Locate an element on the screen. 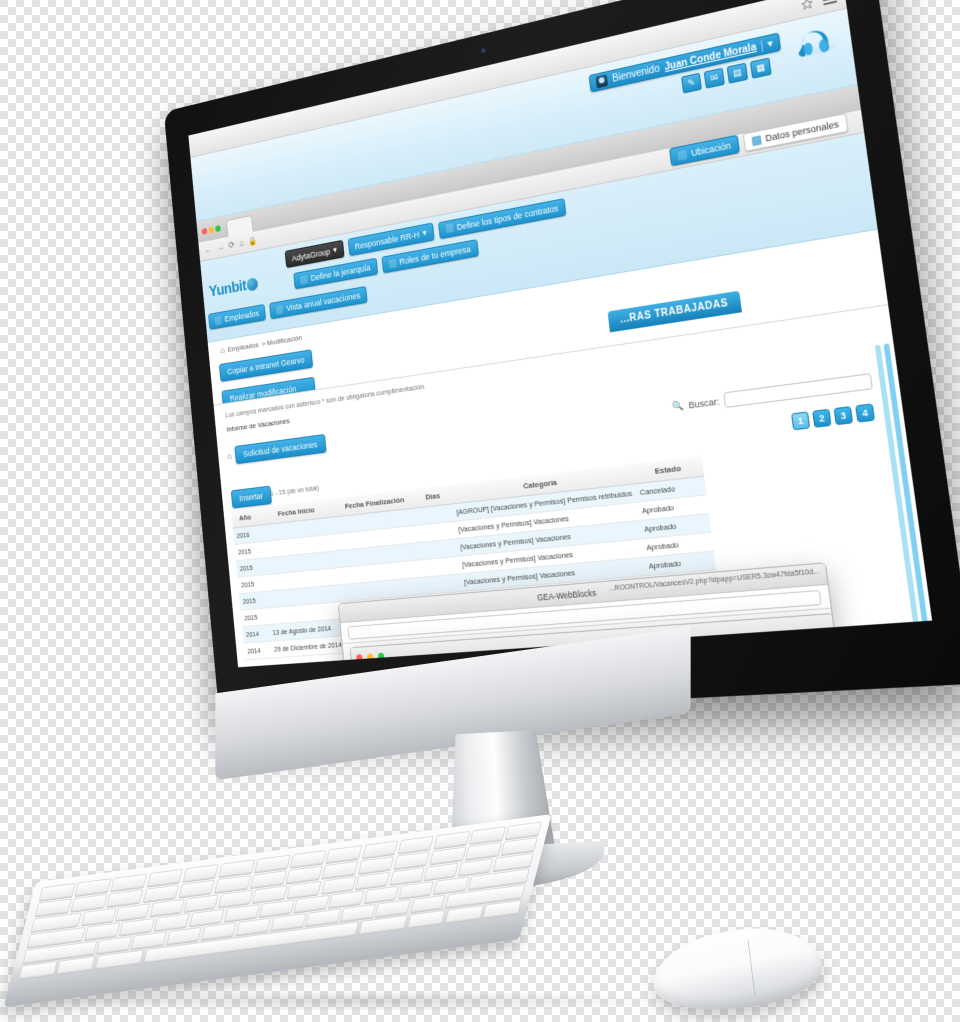  brand-logo: Yunbit is located at coordinates (233, 288).